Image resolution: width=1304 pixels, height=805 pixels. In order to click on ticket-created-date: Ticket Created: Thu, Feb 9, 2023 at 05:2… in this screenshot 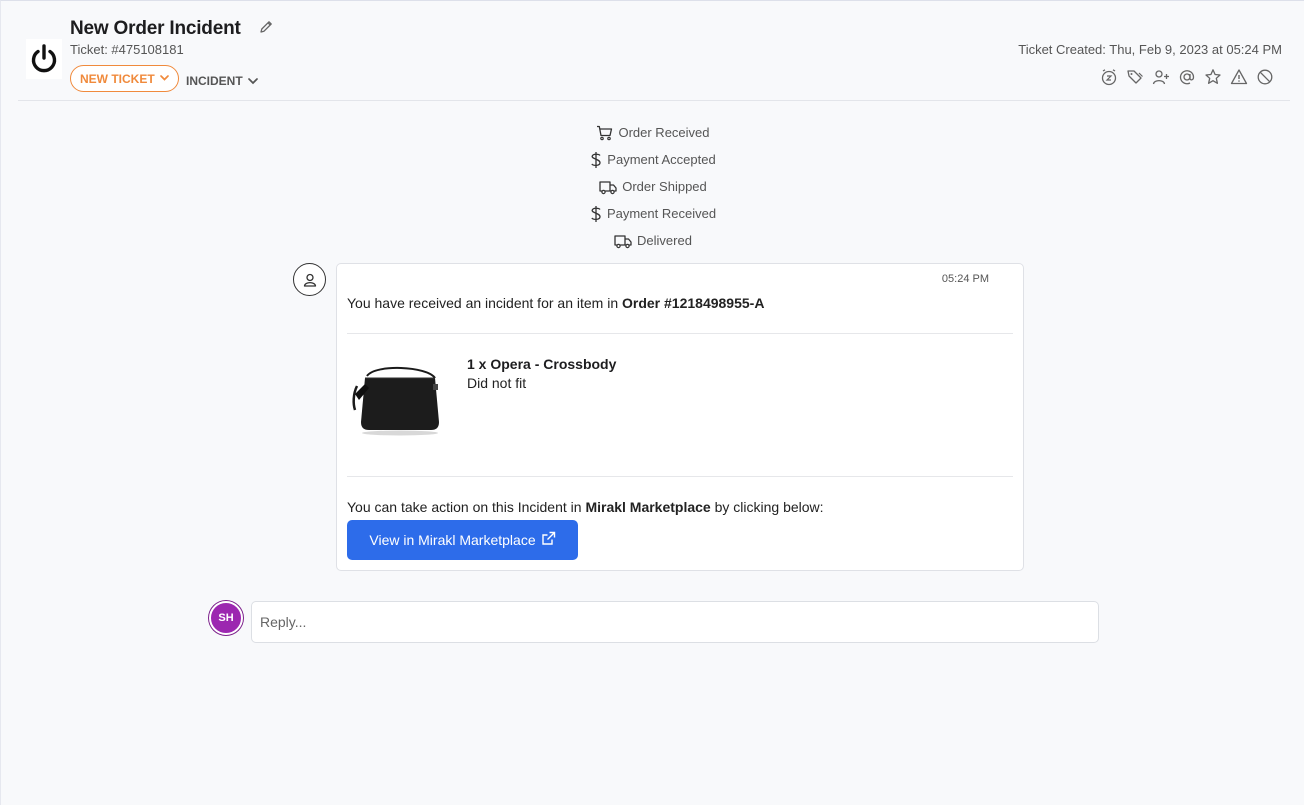, I will do `click(1150, 49)`.